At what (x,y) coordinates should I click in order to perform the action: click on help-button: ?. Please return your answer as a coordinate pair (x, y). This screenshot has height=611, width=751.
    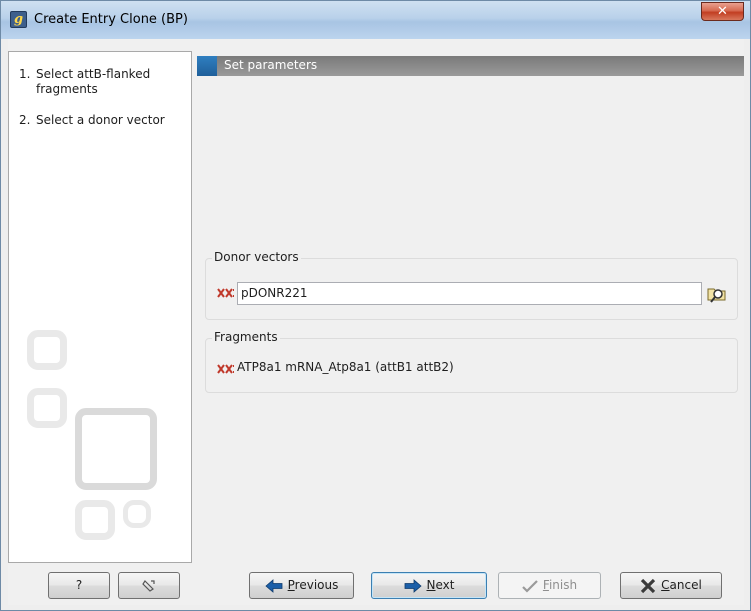
    Looking at the image, I should click on (79, 585).